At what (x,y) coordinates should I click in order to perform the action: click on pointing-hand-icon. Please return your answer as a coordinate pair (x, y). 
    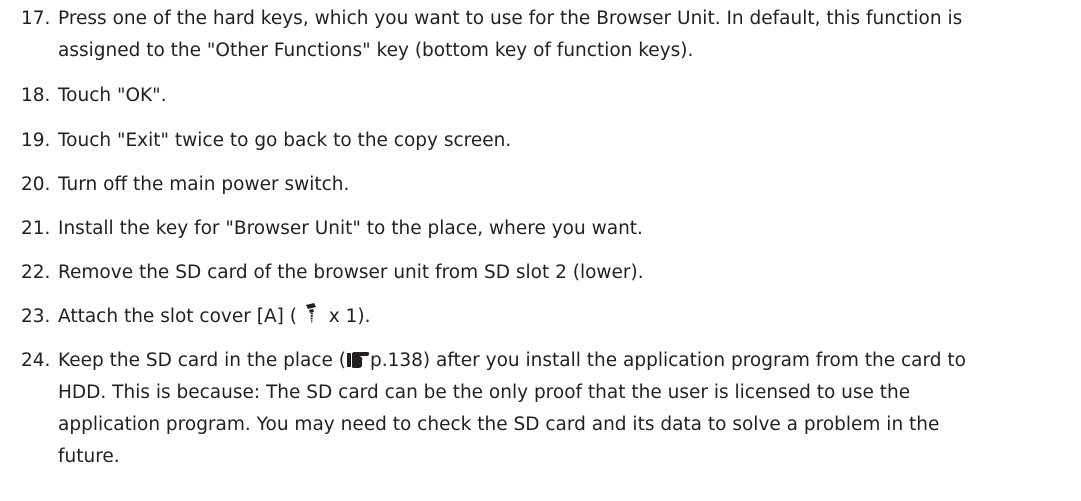
    Looking at the image, I should click on (357, 358).